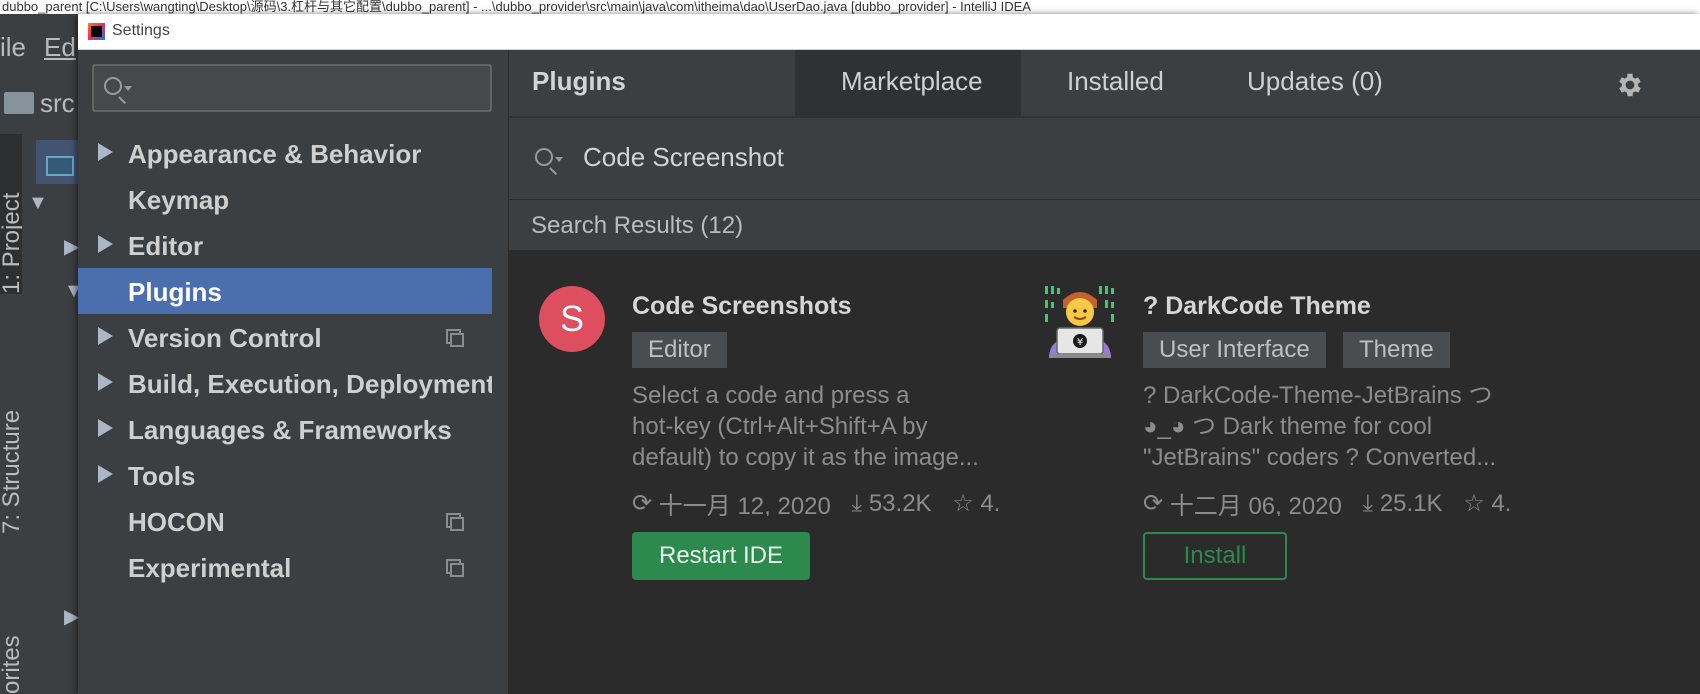 The width and height of the screenshot is (1700, 694). I want to click on tab-updates: Updates (0), so click(1321, 83).